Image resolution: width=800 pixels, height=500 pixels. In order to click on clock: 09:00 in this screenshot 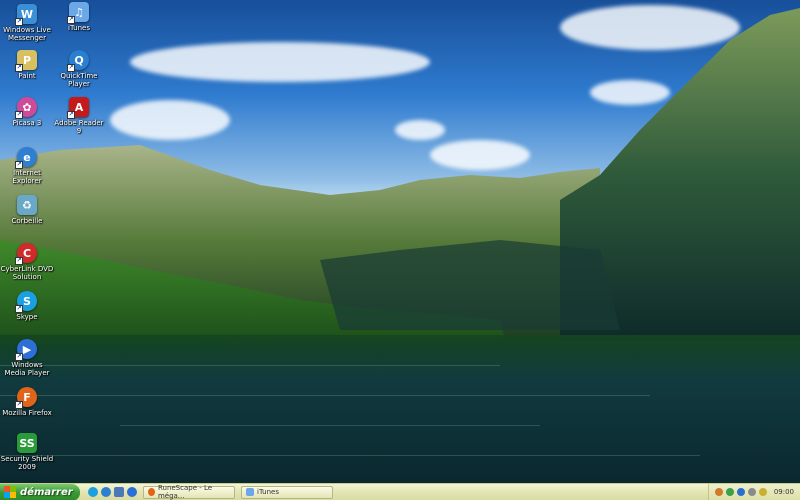, I will do `click(784, 492)`.